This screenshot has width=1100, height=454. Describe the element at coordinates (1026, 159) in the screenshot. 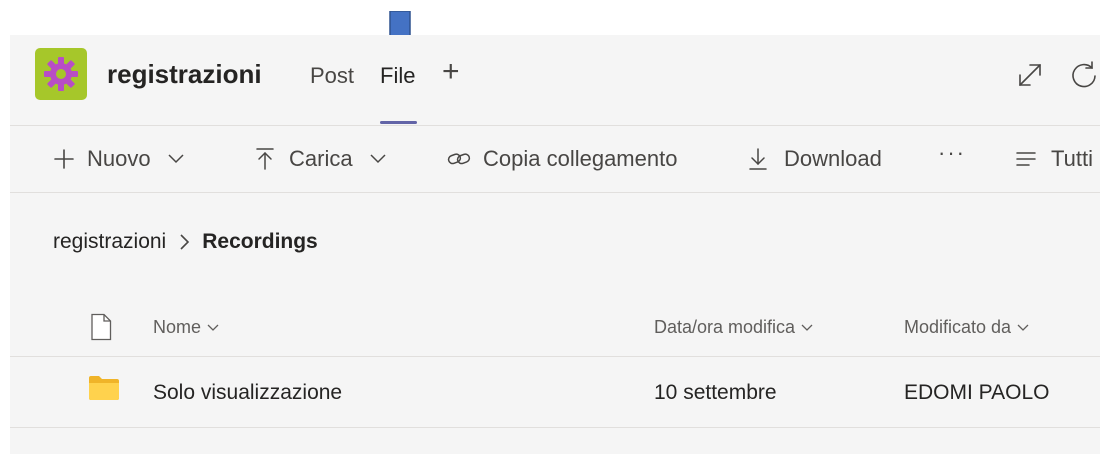

I see `view-list-icon` at that location.